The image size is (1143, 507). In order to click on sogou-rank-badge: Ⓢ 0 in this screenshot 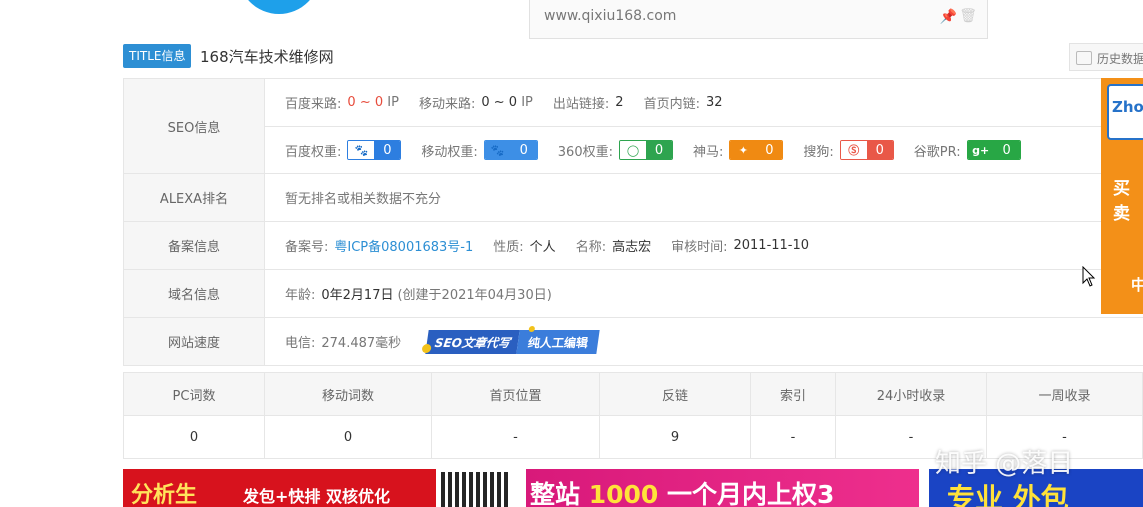, I will do `click(866, 150)`.